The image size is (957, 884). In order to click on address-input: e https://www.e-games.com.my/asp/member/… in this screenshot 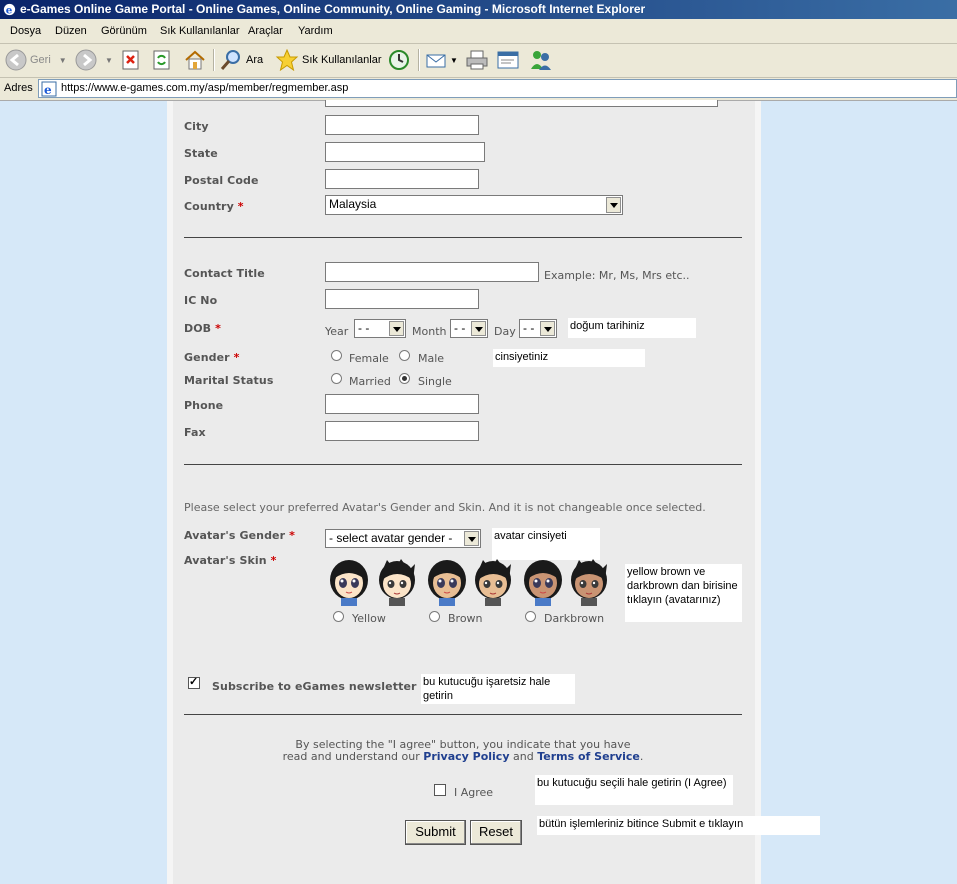, I will do `click(497, 88)`.